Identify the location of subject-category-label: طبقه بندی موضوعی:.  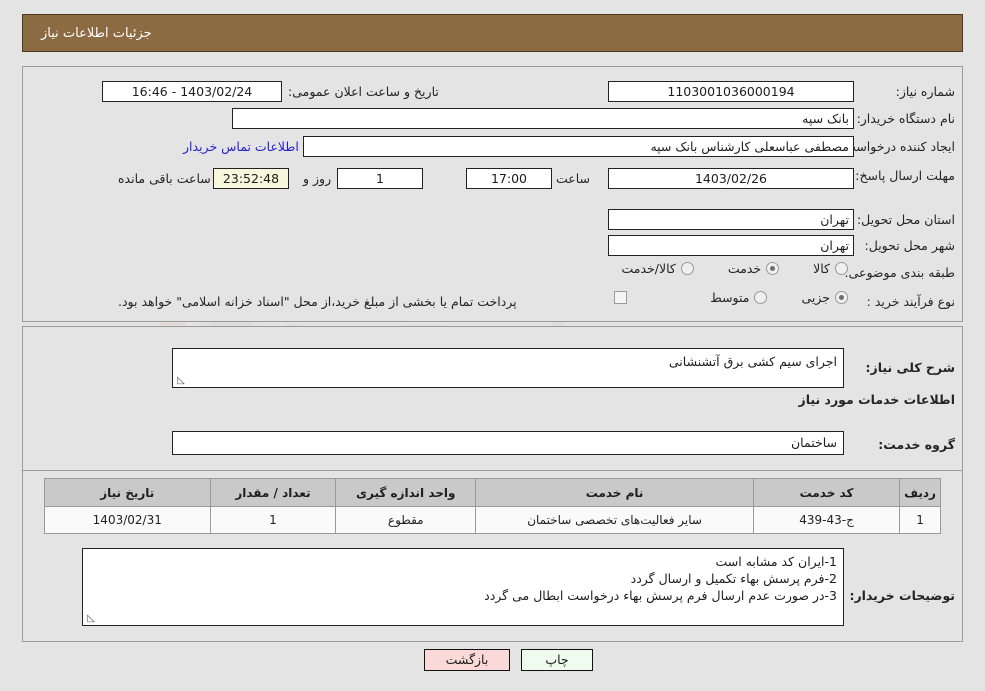
(899, 272).